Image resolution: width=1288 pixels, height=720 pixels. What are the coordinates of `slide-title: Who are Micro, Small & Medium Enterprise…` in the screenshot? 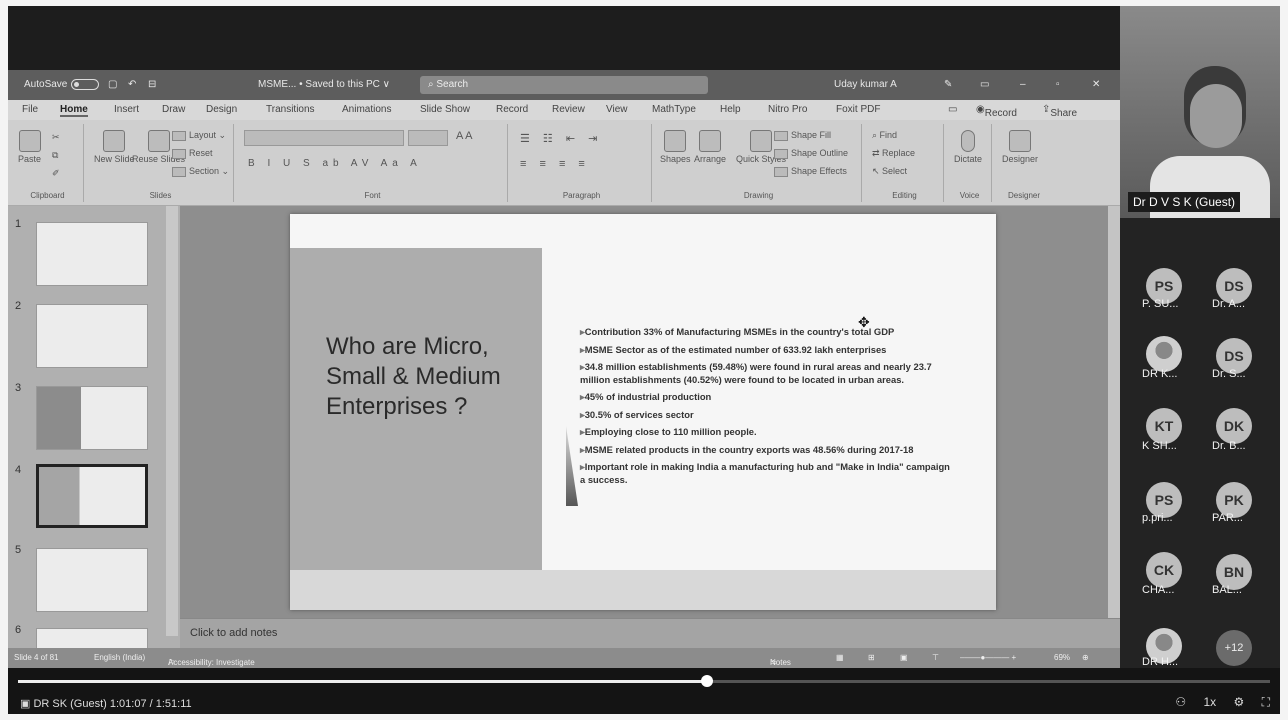 It's located at (431, 377).